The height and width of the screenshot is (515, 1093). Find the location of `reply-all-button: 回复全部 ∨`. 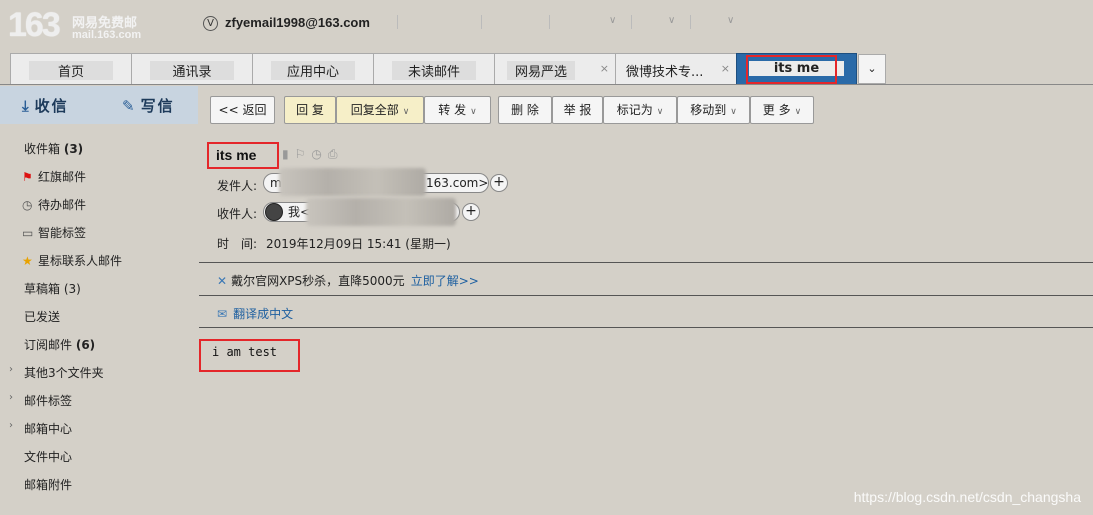

reply-all-button: 回复全部 ∨ is located at coordinates (380, 110).